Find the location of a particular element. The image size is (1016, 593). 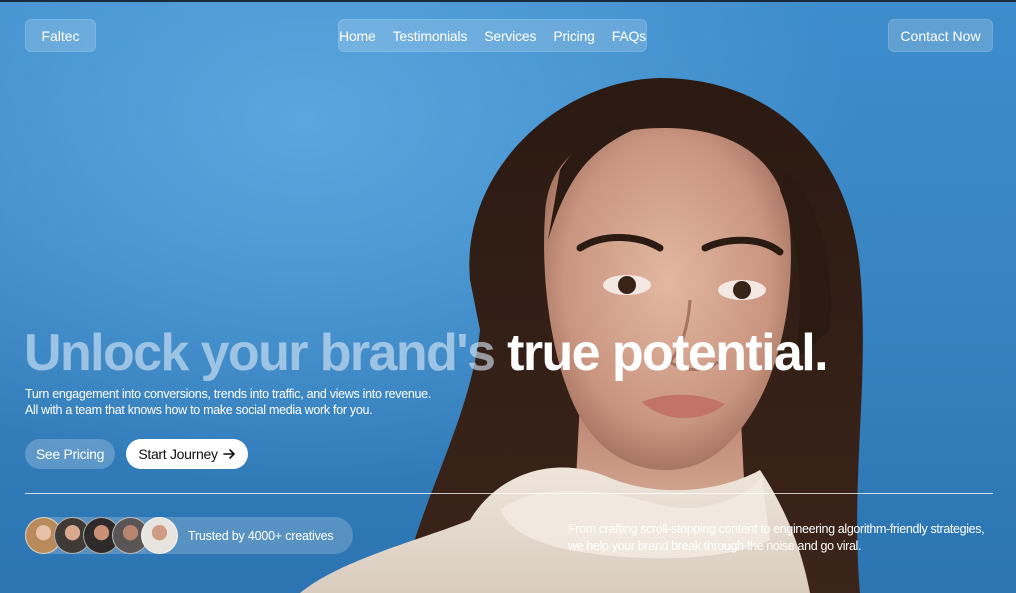

arrow-right-icon is located at coordinates (228, 454).